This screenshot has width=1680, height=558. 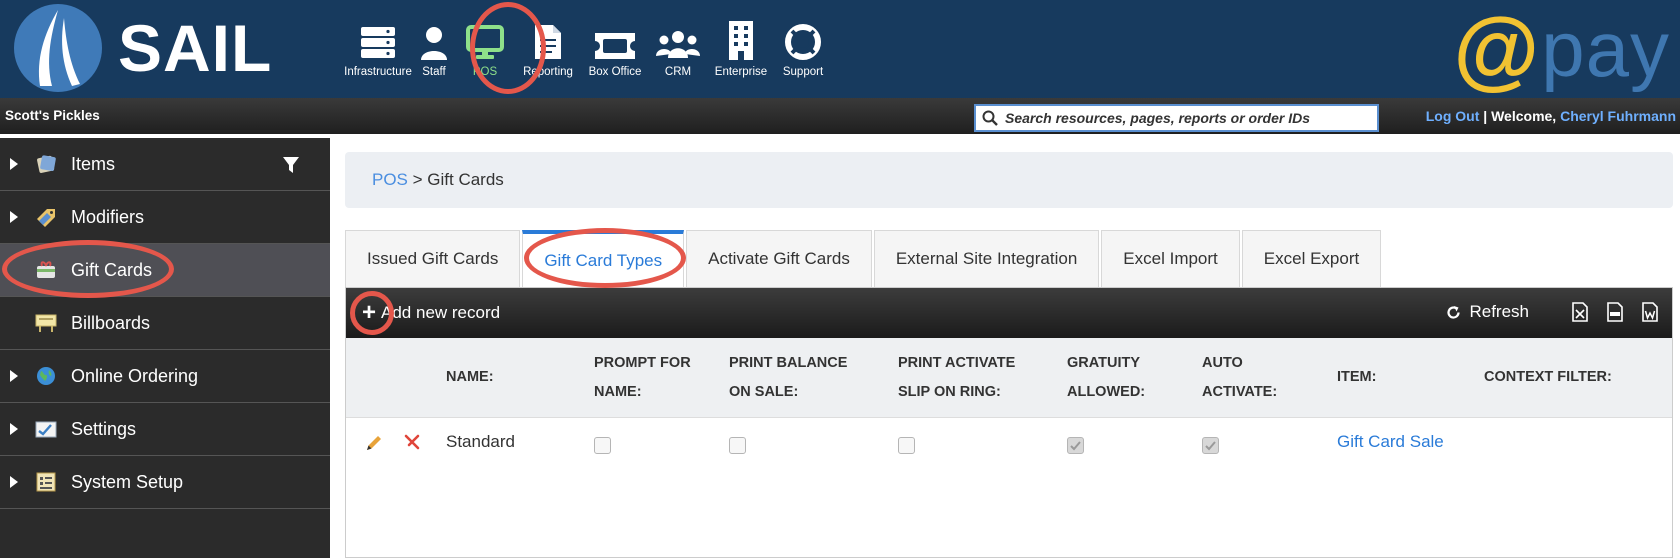 I want to click on sidebar-item-settings: Settings, so click(x=165, y=429).